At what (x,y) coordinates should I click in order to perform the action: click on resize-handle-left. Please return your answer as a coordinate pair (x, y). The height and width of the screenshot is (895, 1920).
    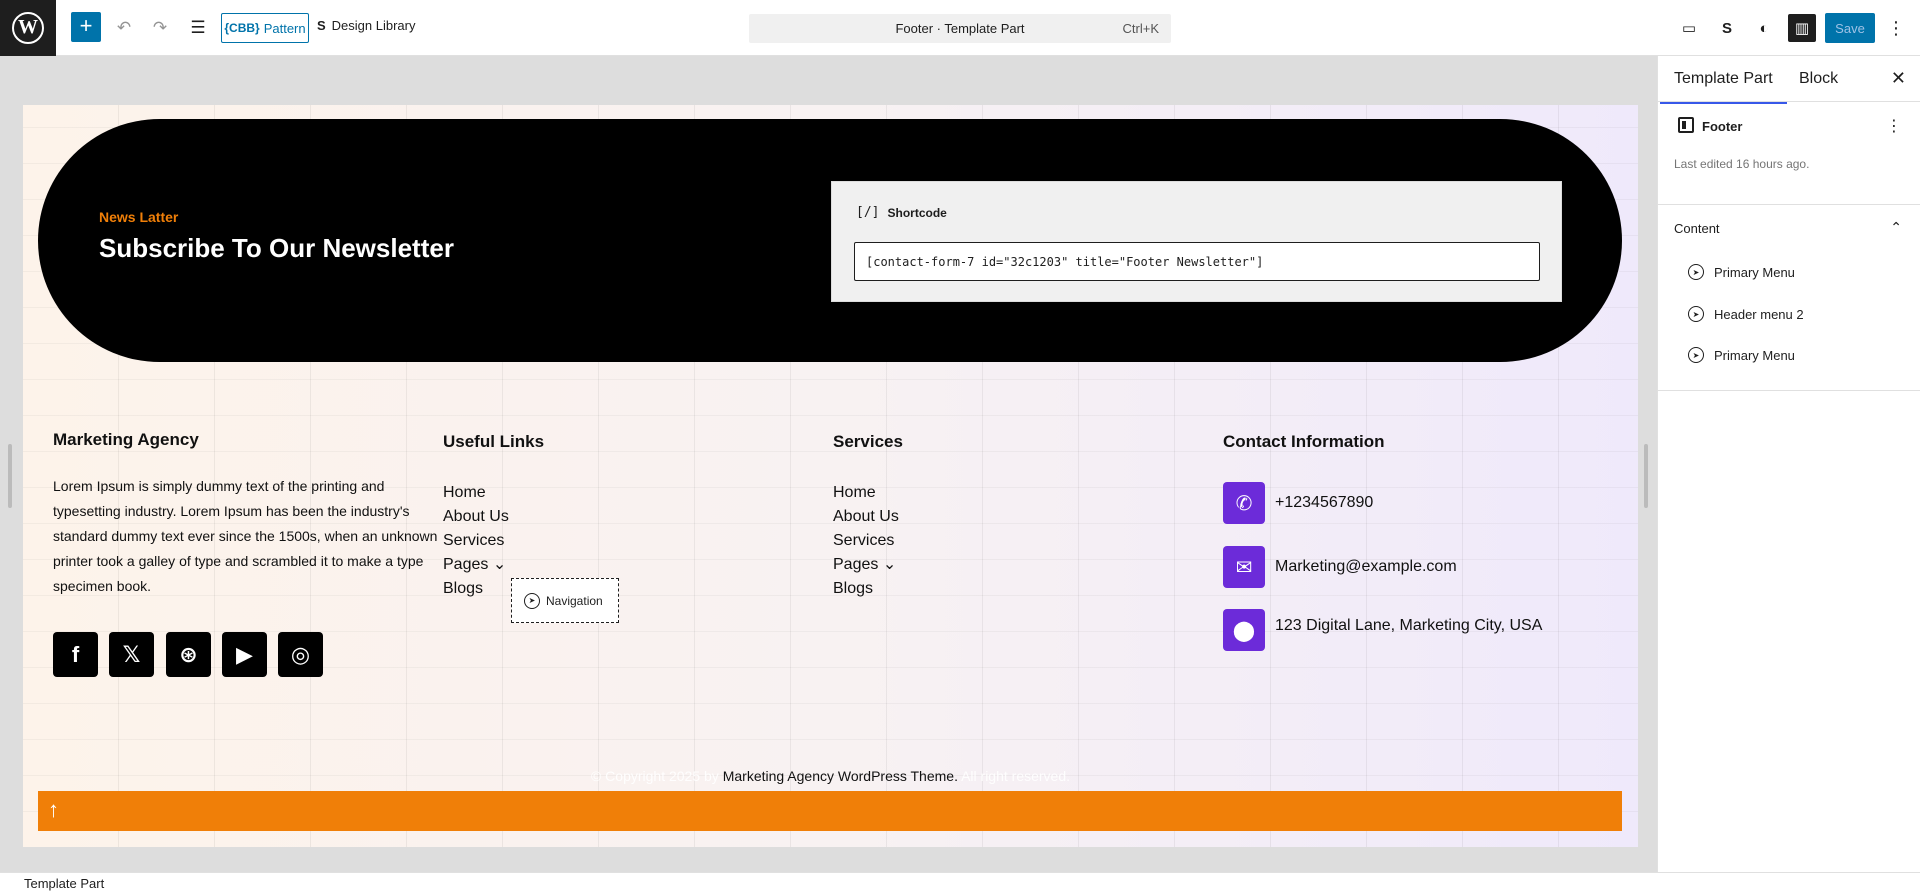
    Looking at the image, I should click on (10, 476).